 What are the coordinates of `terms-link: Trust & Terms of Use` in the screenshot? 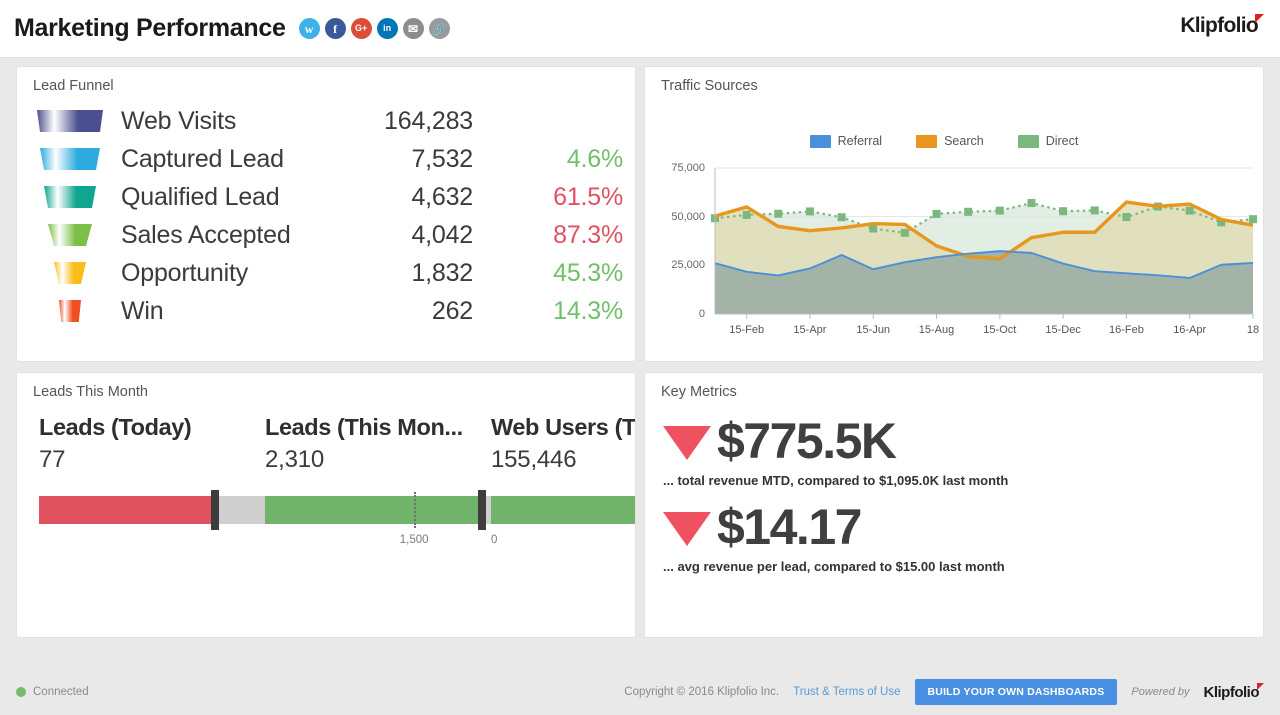 It's located at (846, 692).